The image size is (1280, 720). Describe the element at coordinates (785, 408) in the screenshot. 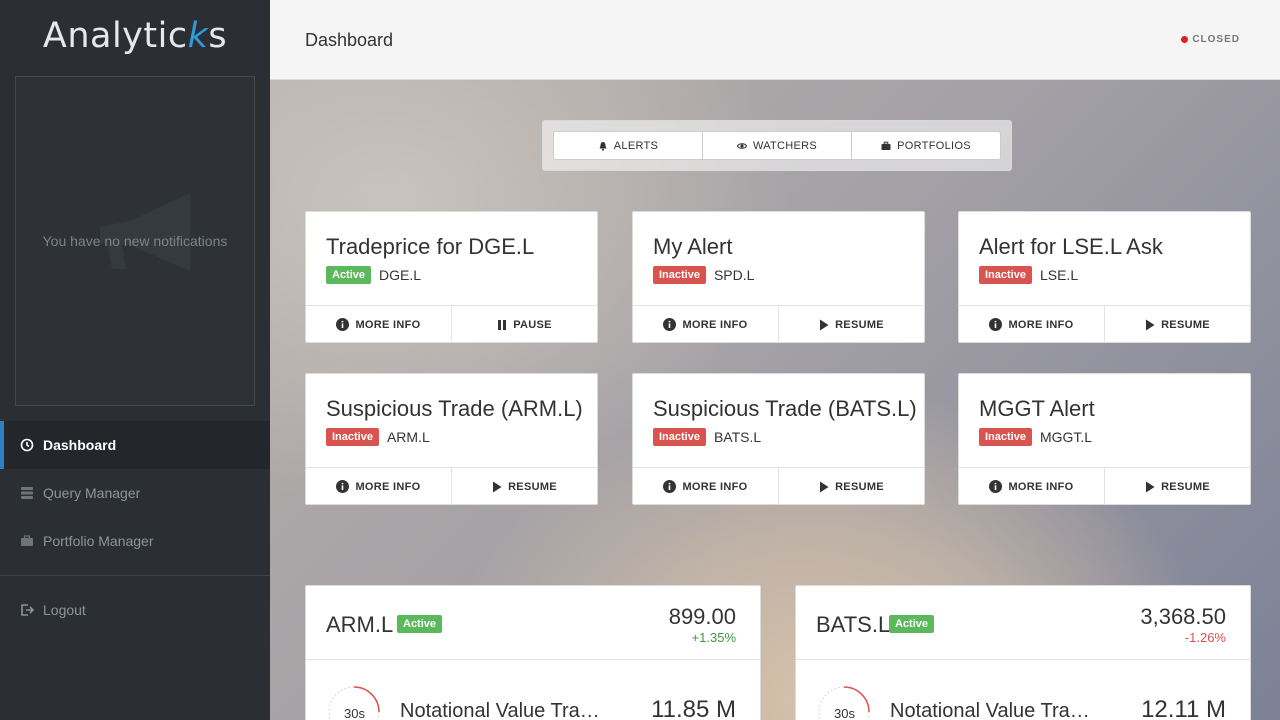

I see `alert-title: Suspicious Trade (BATS.L)` at that location.